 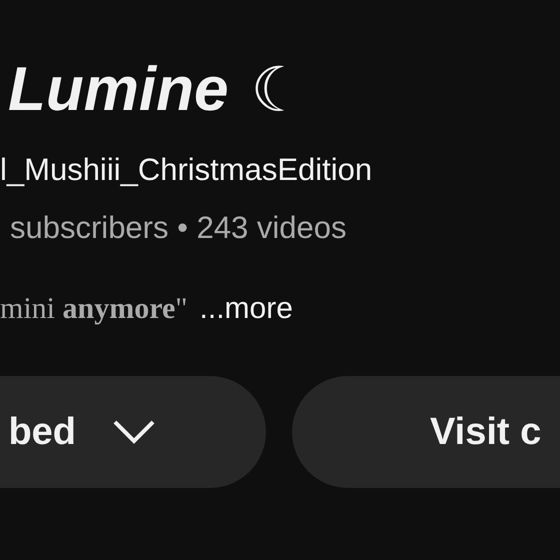 I want to click on more-link: ...more, so click(x=246, y=309).